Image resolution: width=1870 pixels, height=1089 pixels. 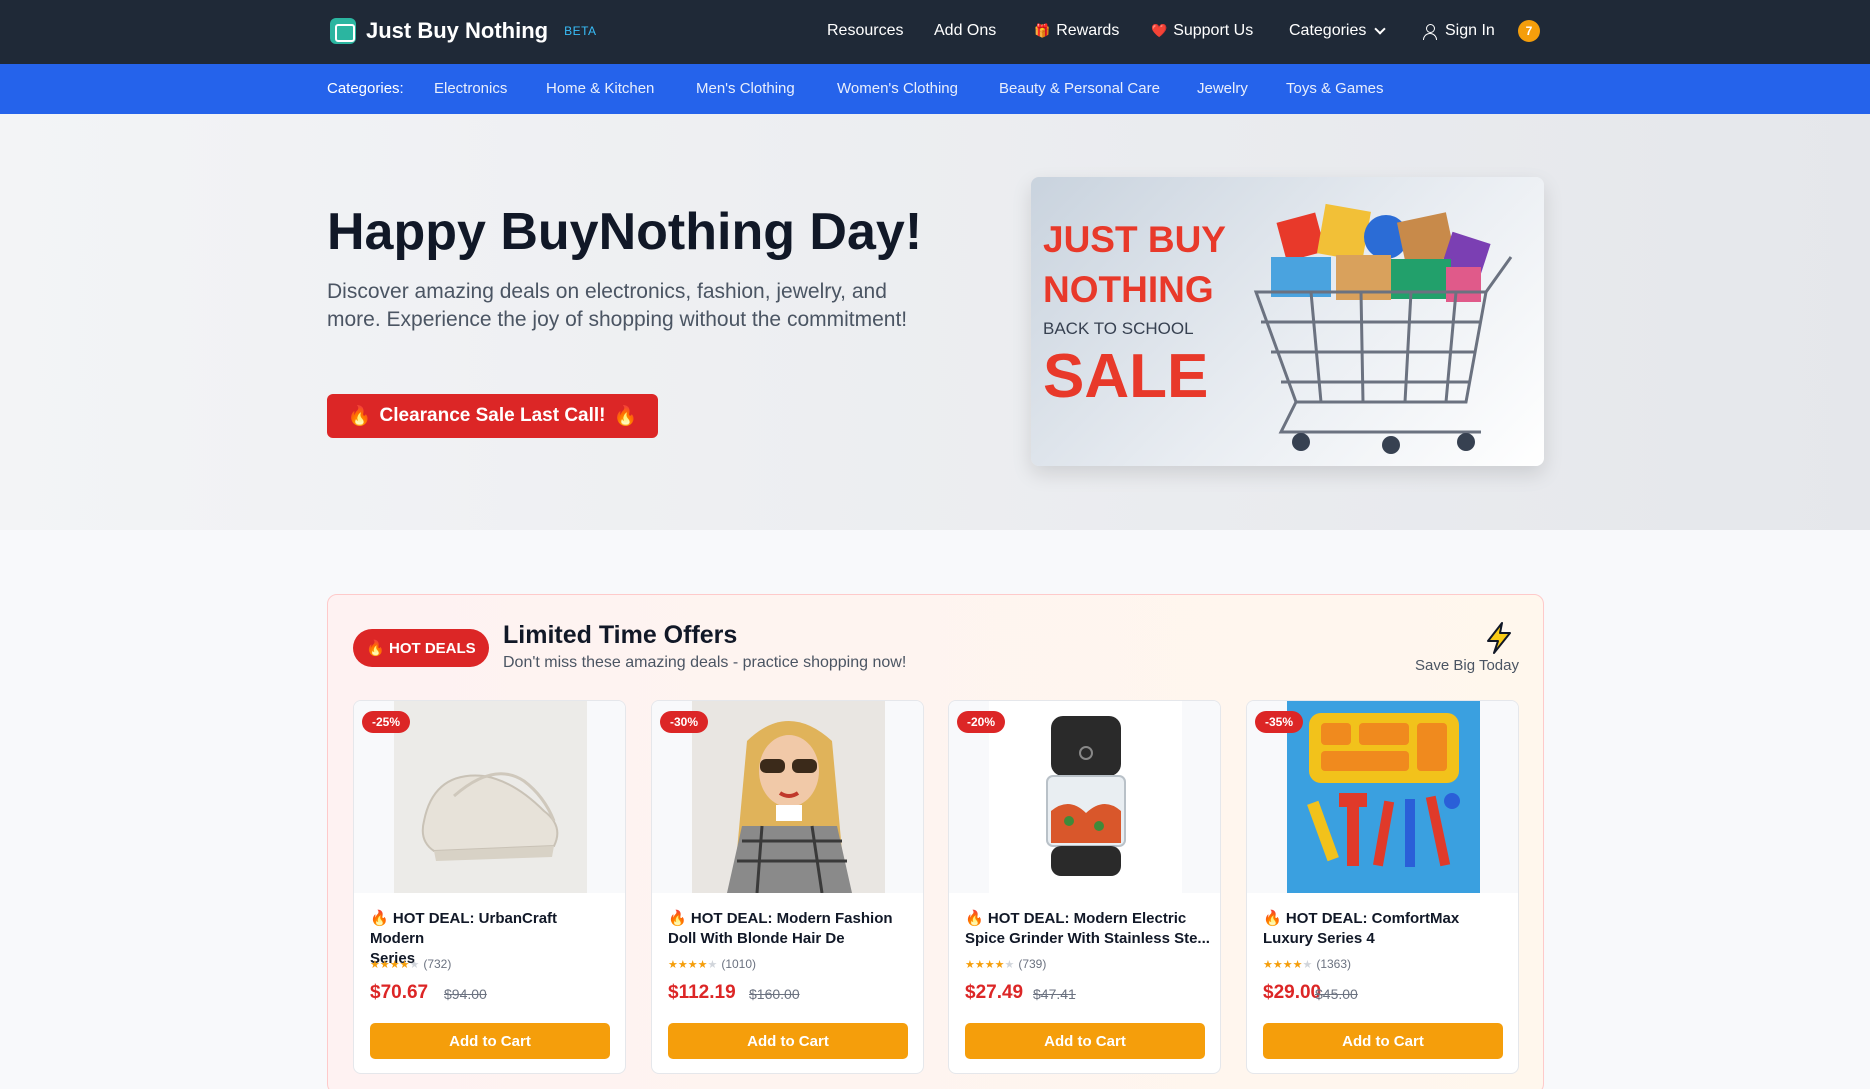 What do you see at coordinates (437, 964) in the screenshot?
I see `rating-count: (732)` at bounding box center [437, 964].